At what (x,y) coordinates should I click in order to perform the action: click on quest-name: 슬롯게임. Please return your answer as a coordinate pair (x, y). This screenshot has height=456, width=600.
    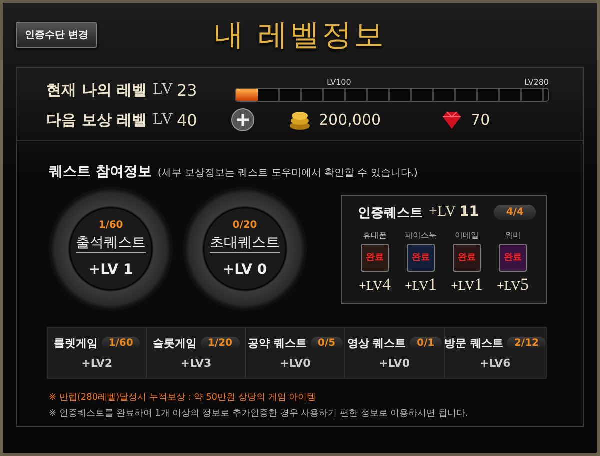
    Looking at the image, I should click on (174, 343).